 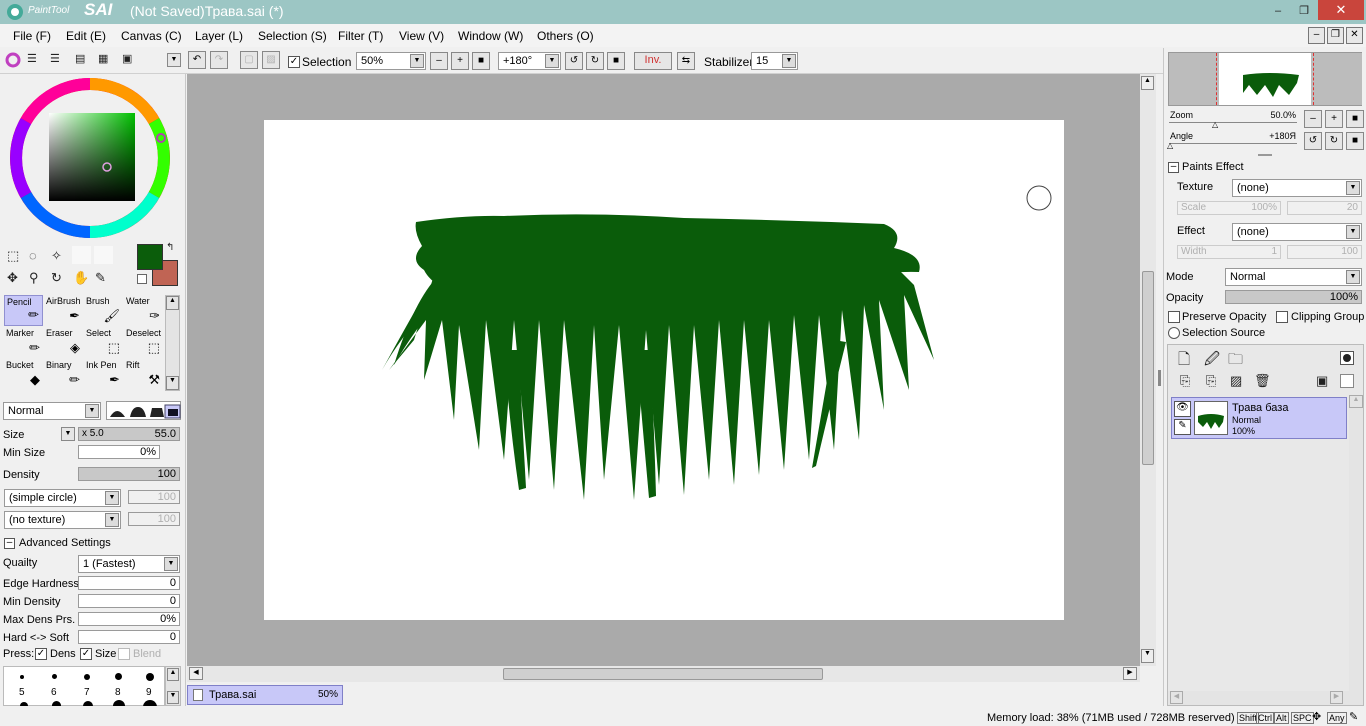 I want to click on hsv-slider-mode-icon: ☰, so click(x=55, y=58).